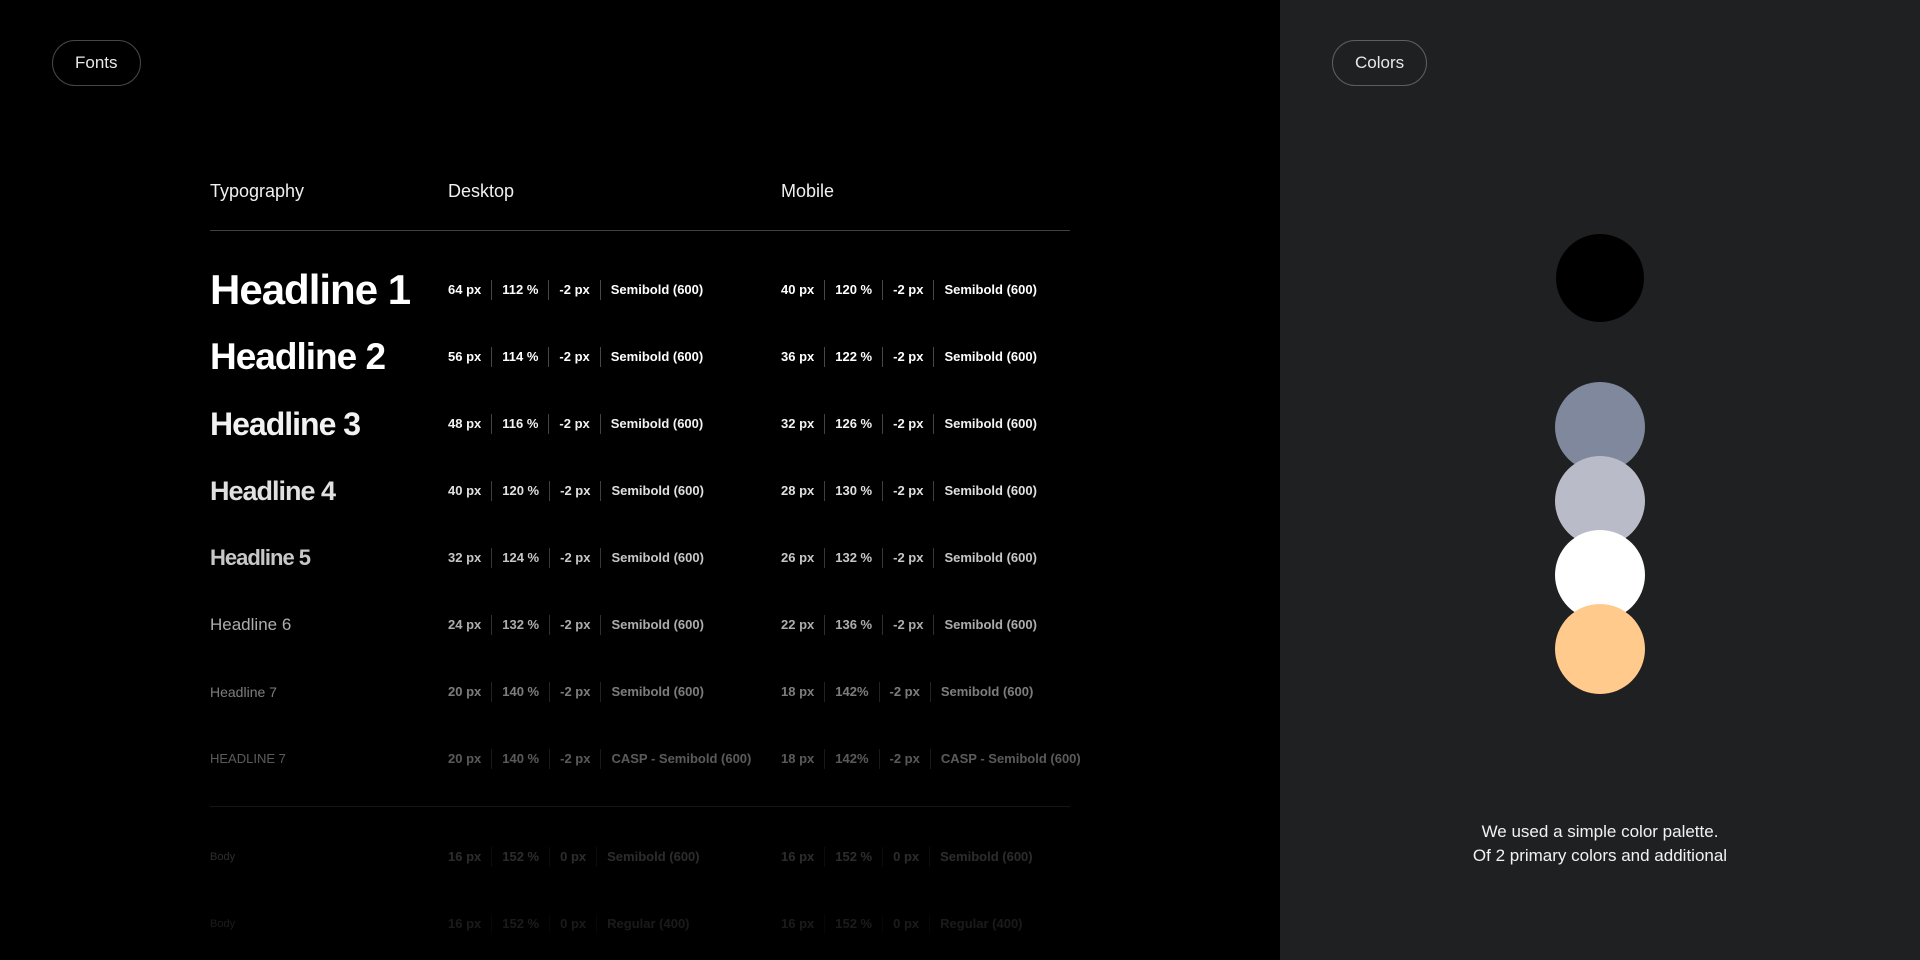 Image resolution: width=1920 pixels, height=960 pixels. What do you see at coordinates (640, 806) in the screenshot?
I see `section-divider` at bounding box center [640, 806].